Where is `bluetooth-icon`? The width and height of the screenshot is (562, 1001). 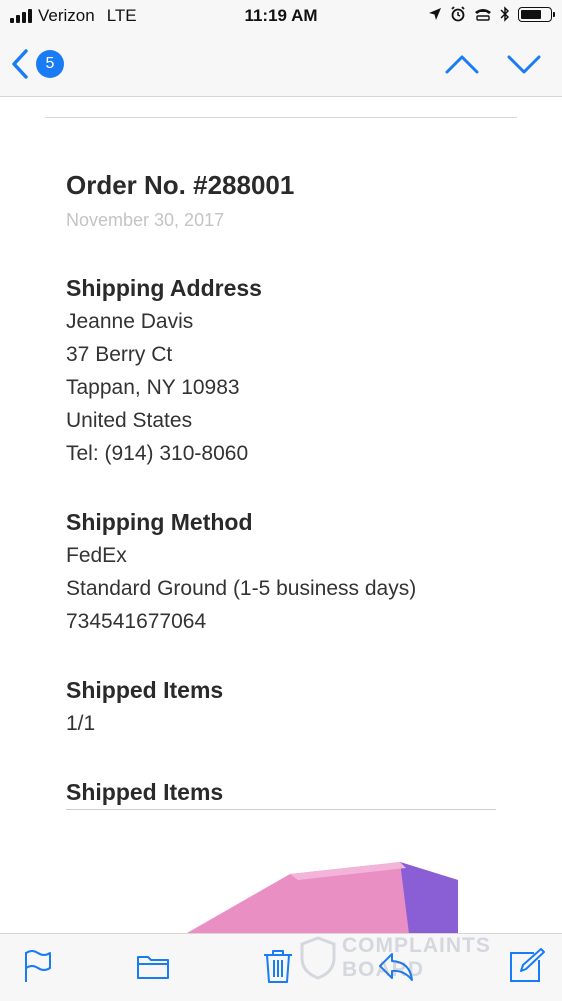 bluetooth-icon is located at coordinates (505, 14).